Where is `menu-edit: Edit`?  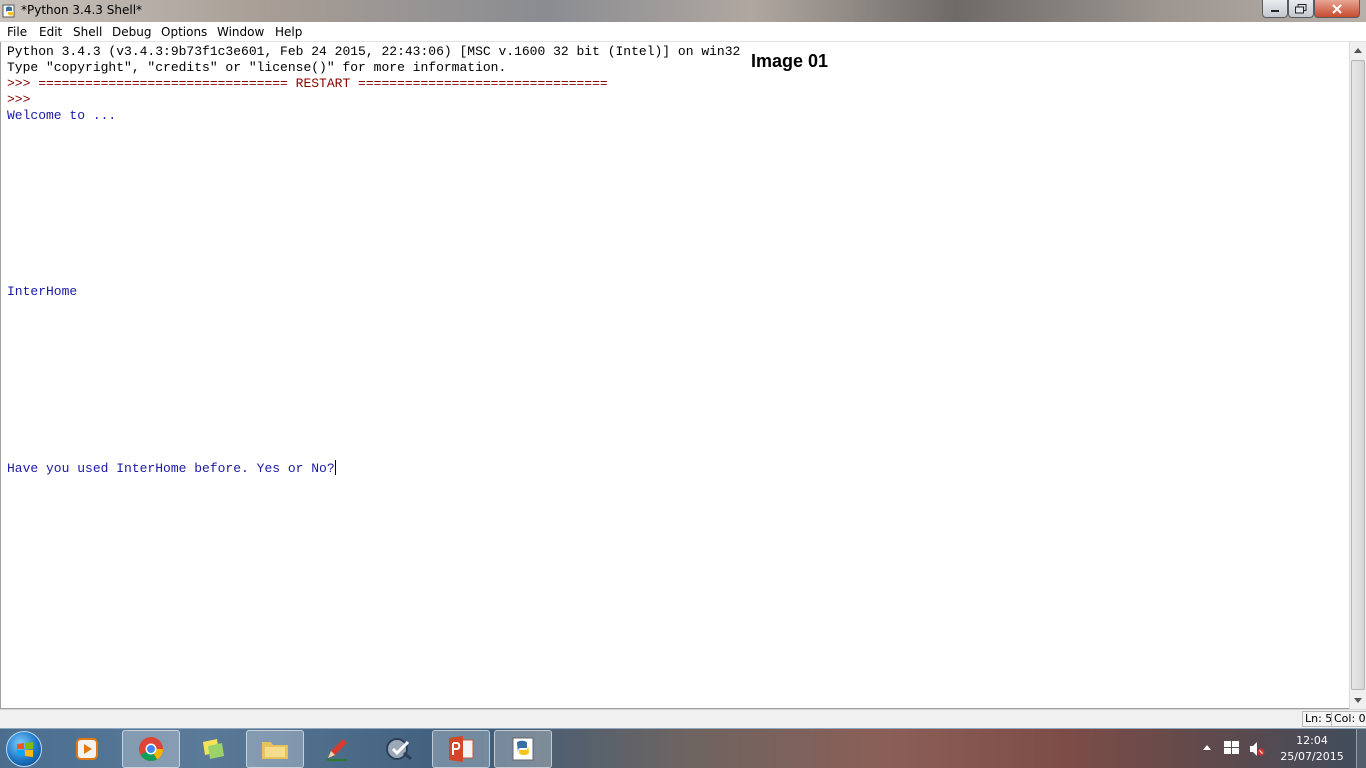
menu-edit: Edit is located at coordinates (50, 32).